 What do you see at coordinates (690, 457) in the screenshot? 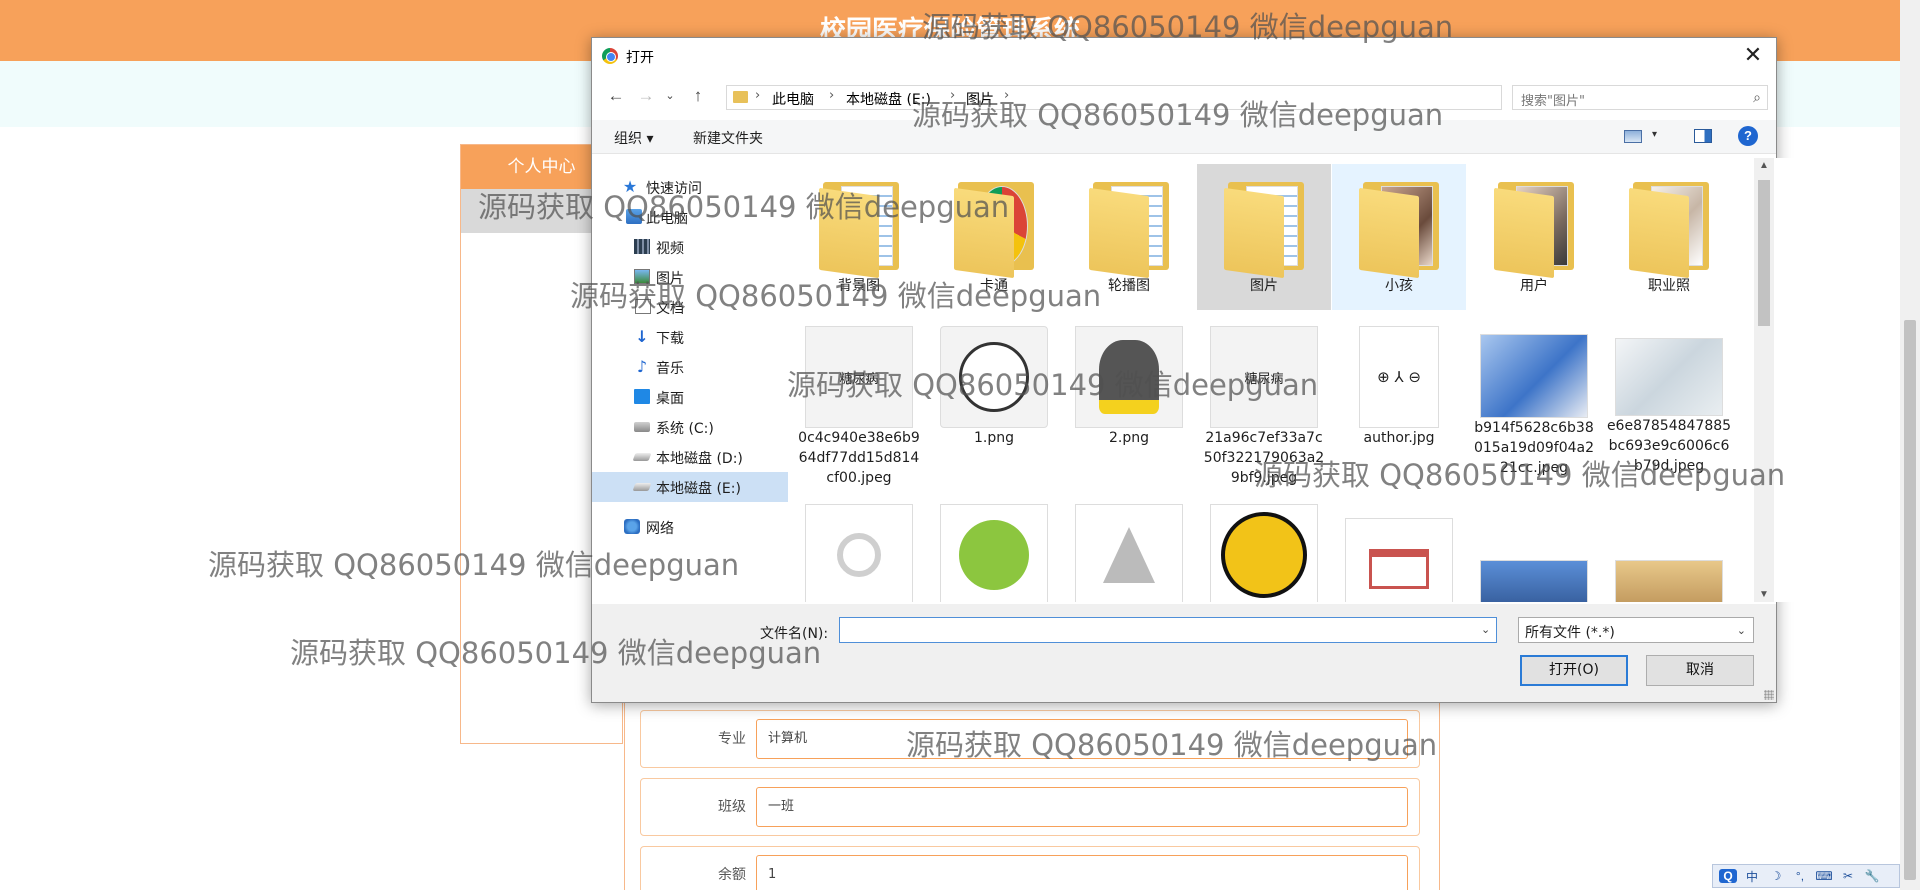
I see `nav-item-drive-d: 本地磁盘 (D:)` at bounding box center [690, 457].